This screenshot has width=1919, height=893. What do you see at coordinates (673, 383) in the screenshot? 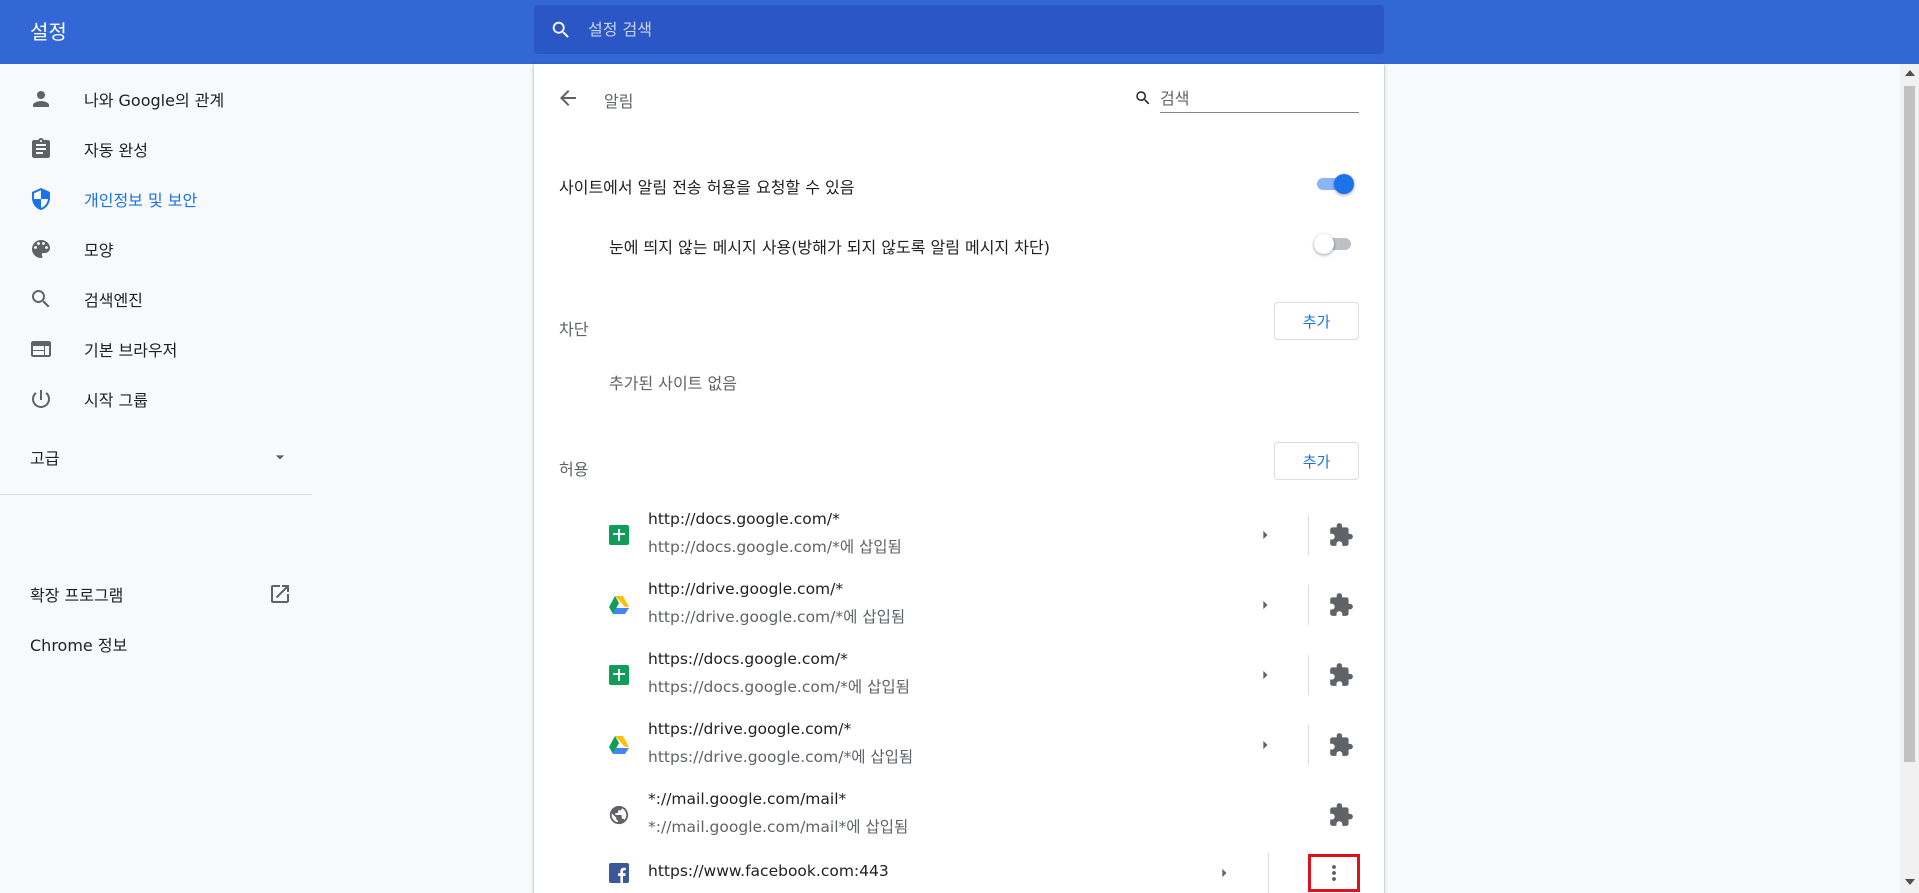
I see `block-empty-text: 추가된 사이트 없음` at bounding box center [673, 383].